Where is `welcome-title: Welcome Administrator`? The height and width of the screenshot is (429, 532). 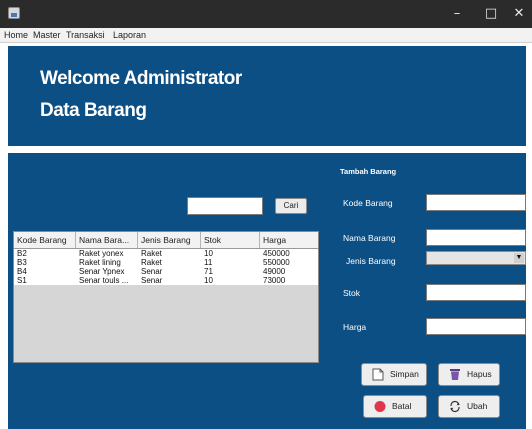 welcome-title: Welcome Administrator is located at coordinates (141, 78).